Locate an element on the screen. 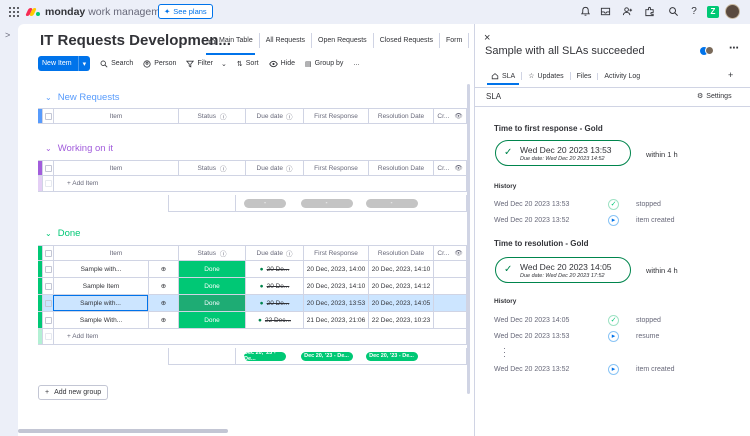  subscribers-avatars is located at coordinates (707, 51).